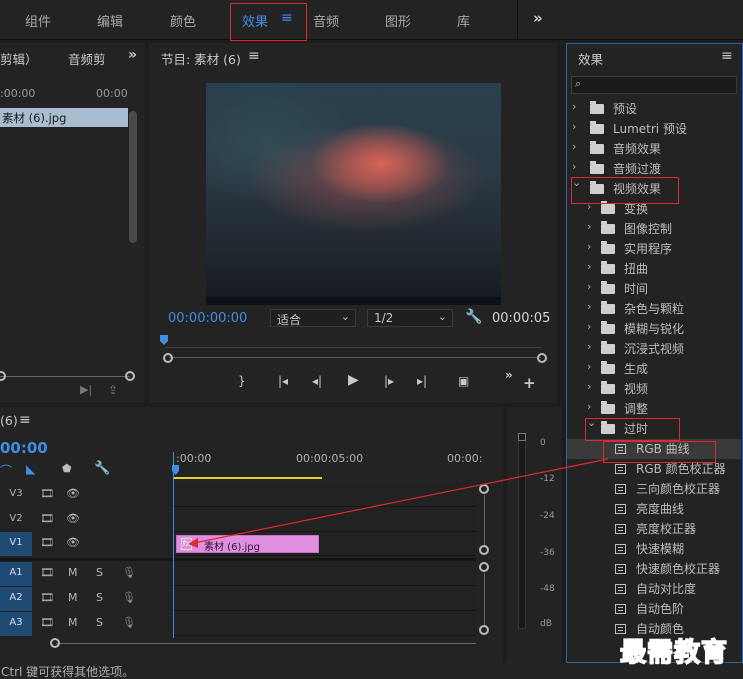  I want to click on drag-arrow, so click(398, 503).